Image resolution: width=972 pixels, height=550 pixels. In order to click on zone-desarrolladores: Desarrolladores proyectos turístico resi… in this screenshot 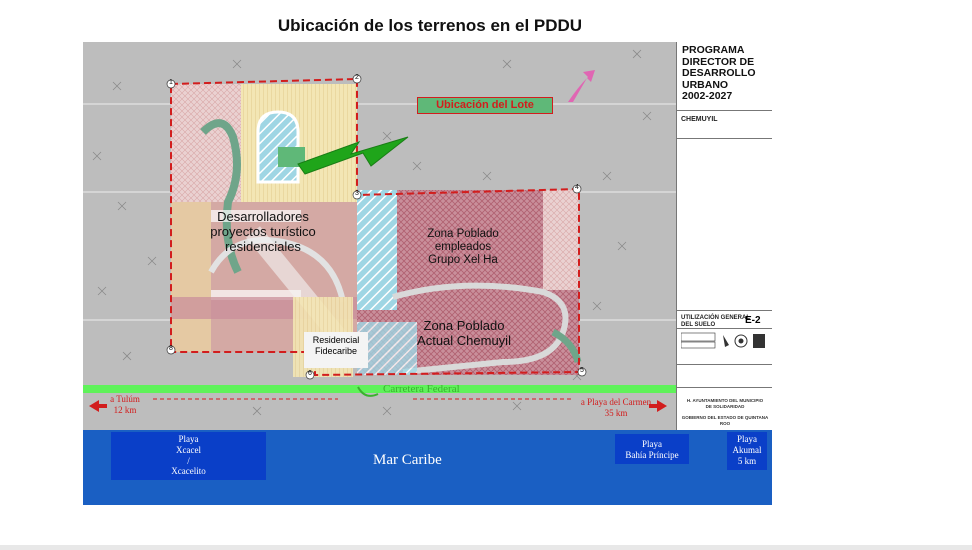, I will do `click(263, 231)`.